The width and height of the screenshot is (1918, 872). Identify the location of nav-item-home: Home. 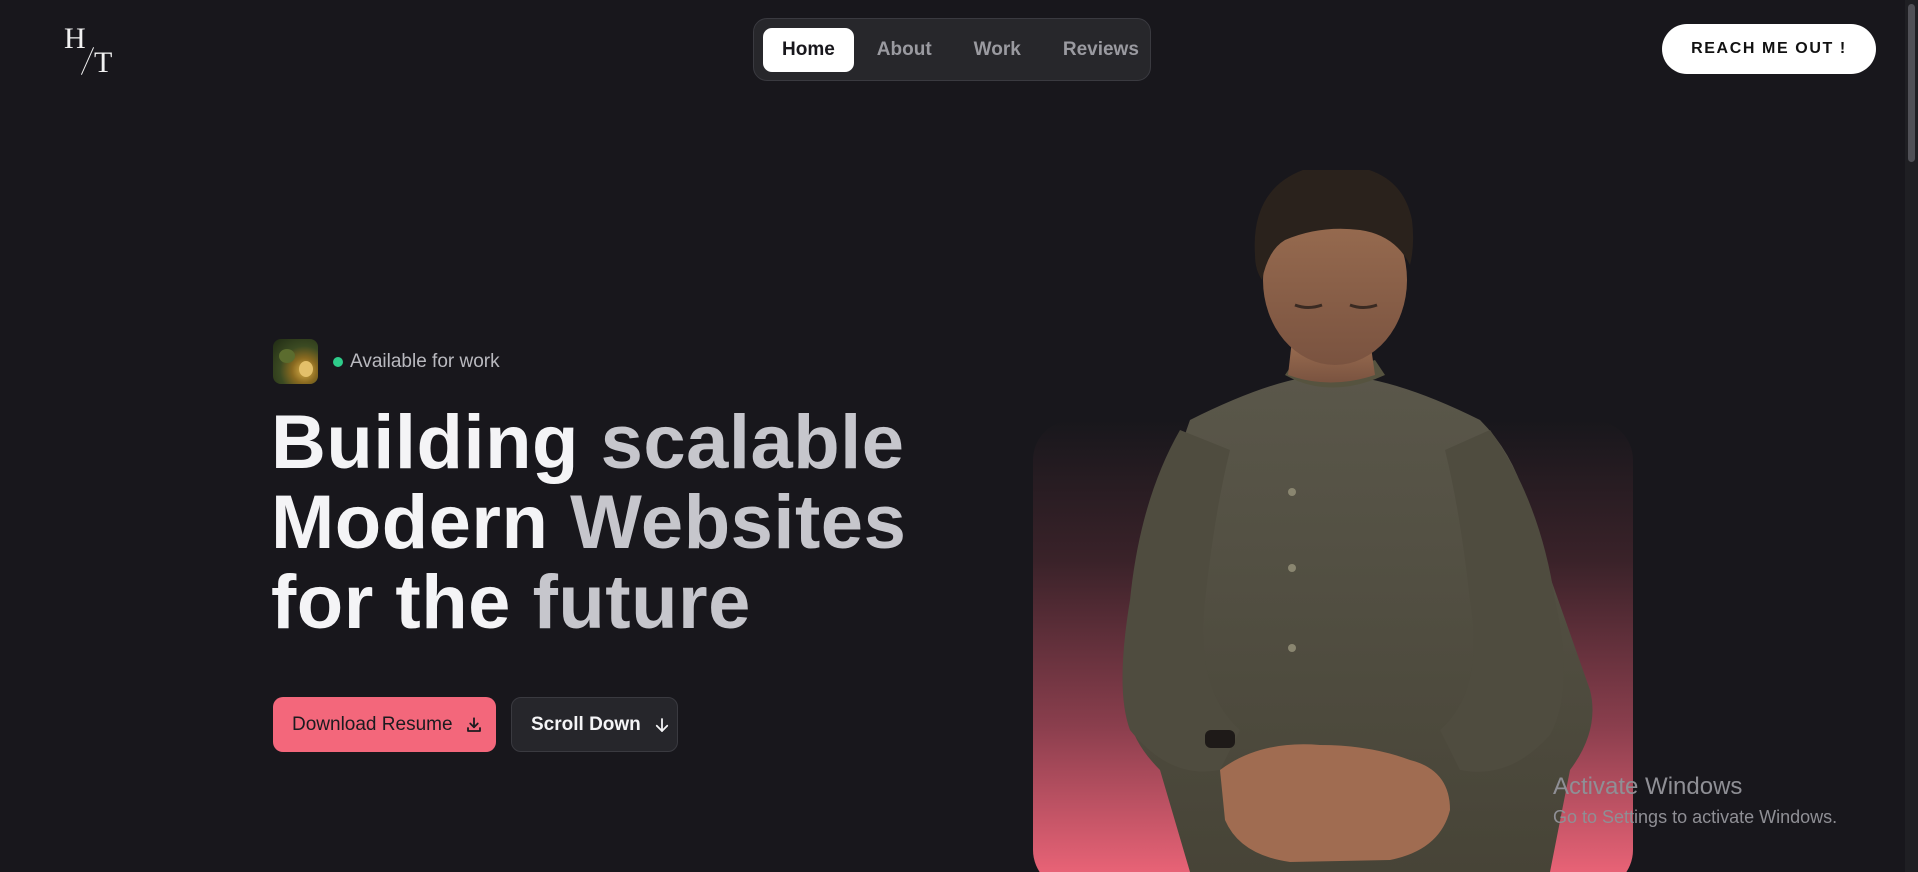
(808, 49).